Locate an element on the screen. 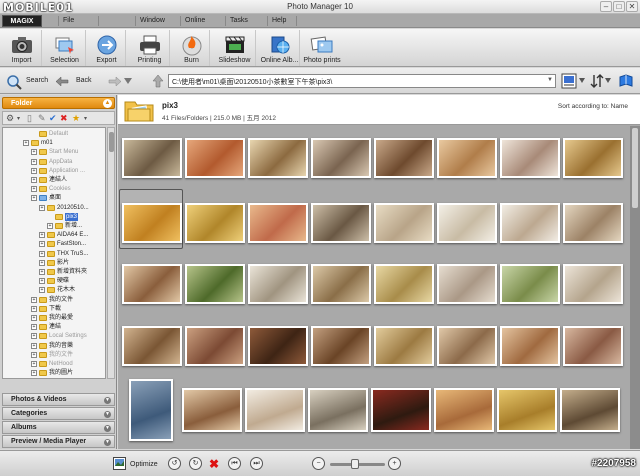  photo-prints-button: Photo prints is located at coordinates (322, 48).